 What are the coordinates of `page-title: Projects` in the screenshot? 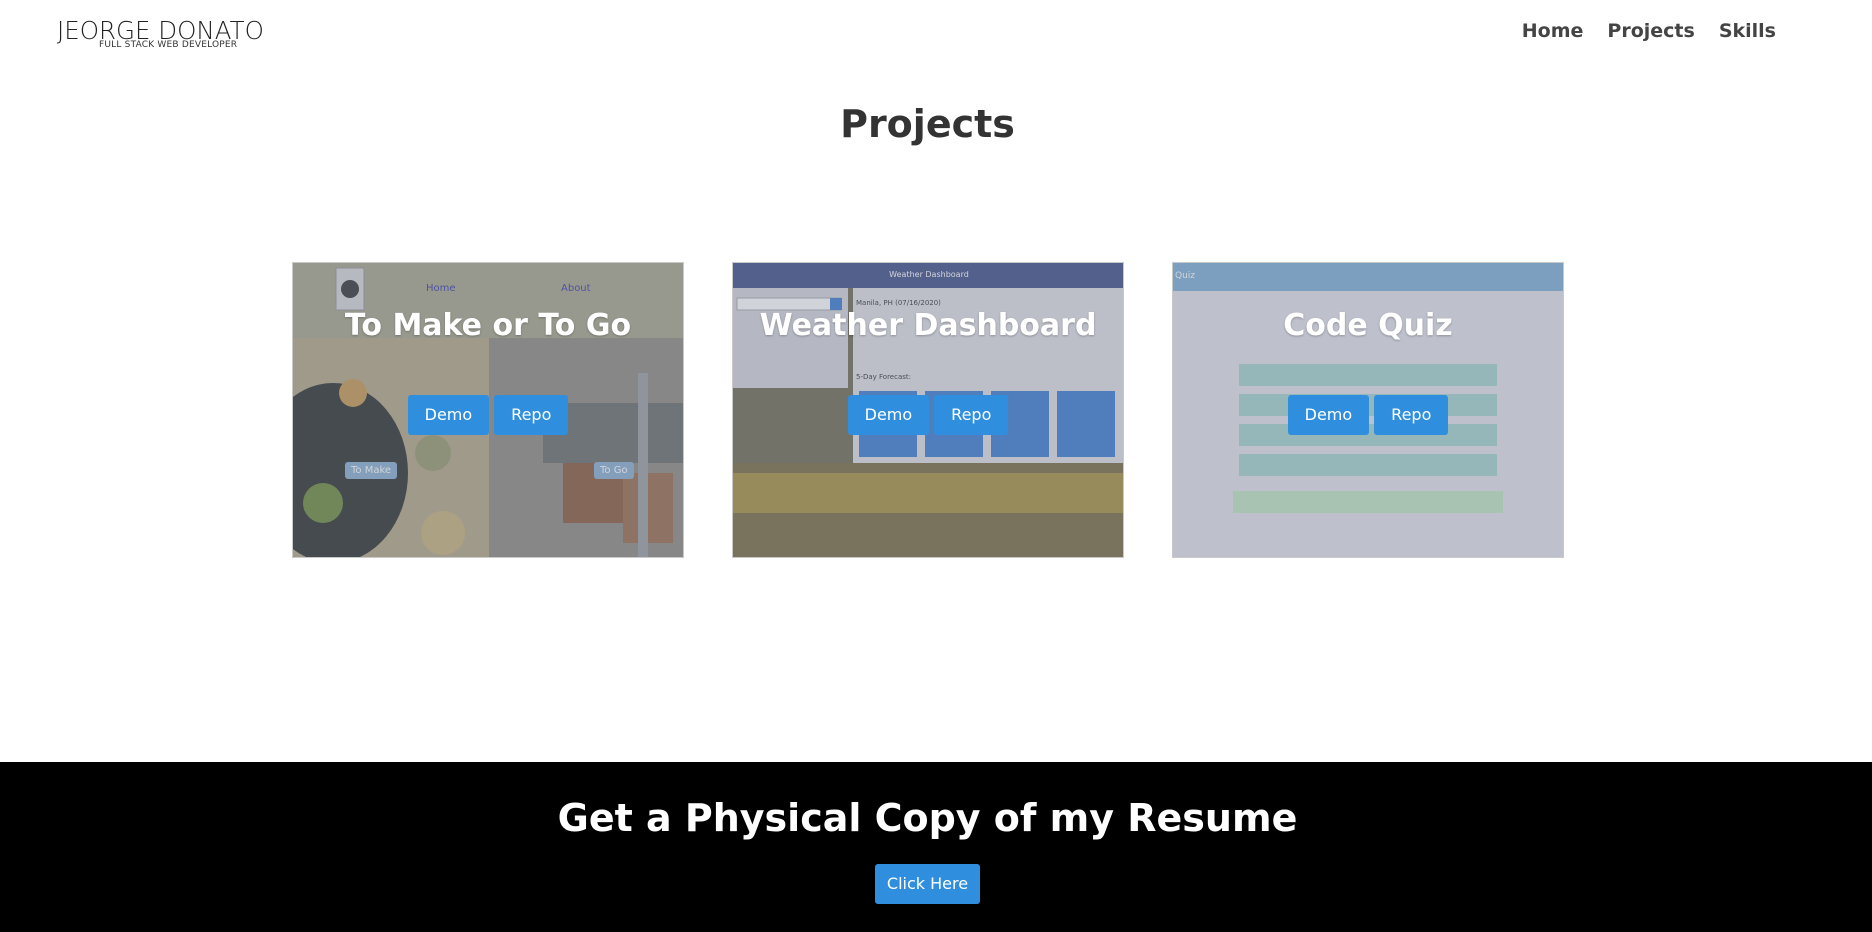 It's located at (927, 124).